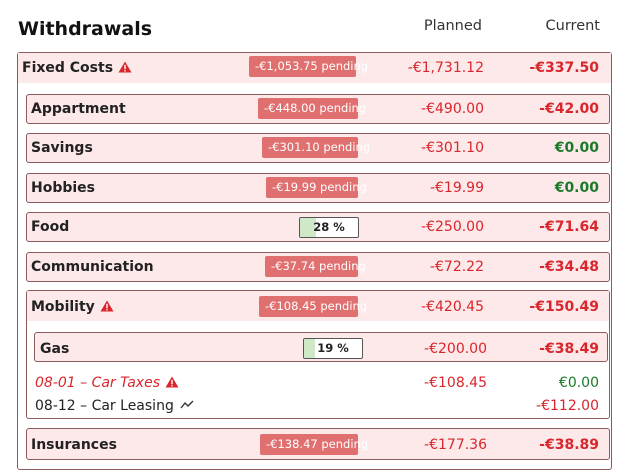  I want to click on planned-column-header: Planned, so click(452, 26).